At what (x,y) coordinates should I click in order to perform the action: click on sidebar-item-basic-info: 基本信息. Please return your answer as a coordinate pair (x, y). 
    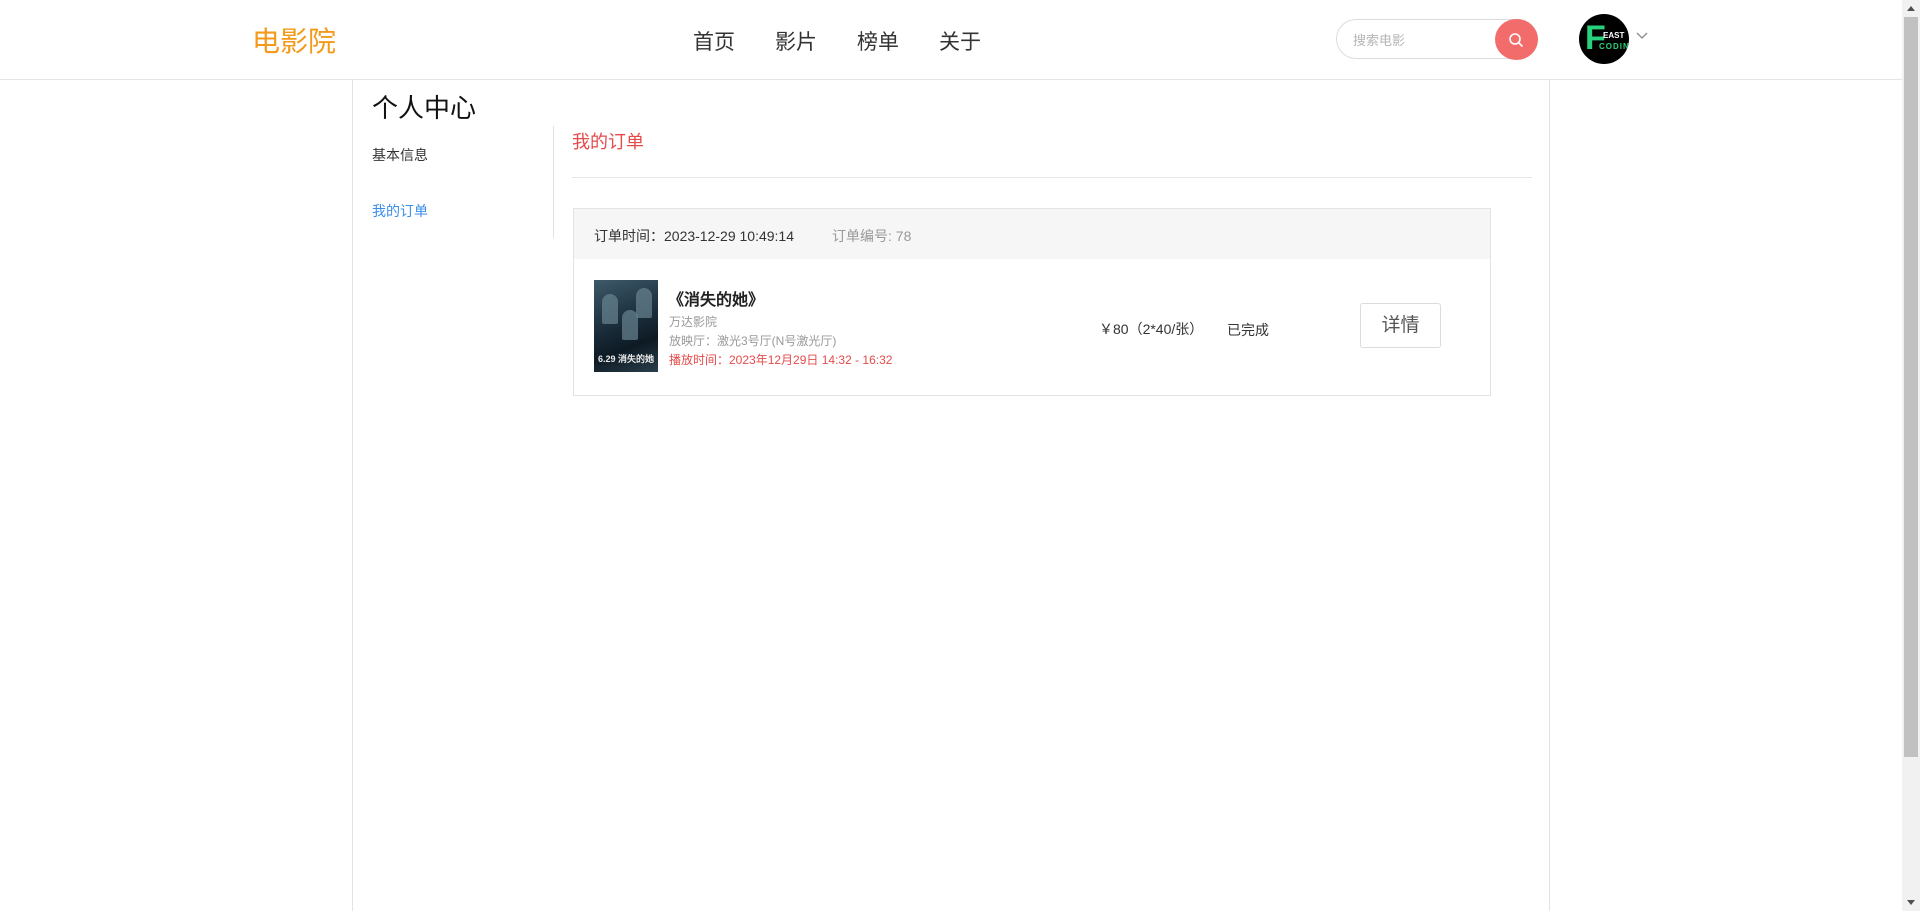
    Looking at the image, I should click on (400, 155).